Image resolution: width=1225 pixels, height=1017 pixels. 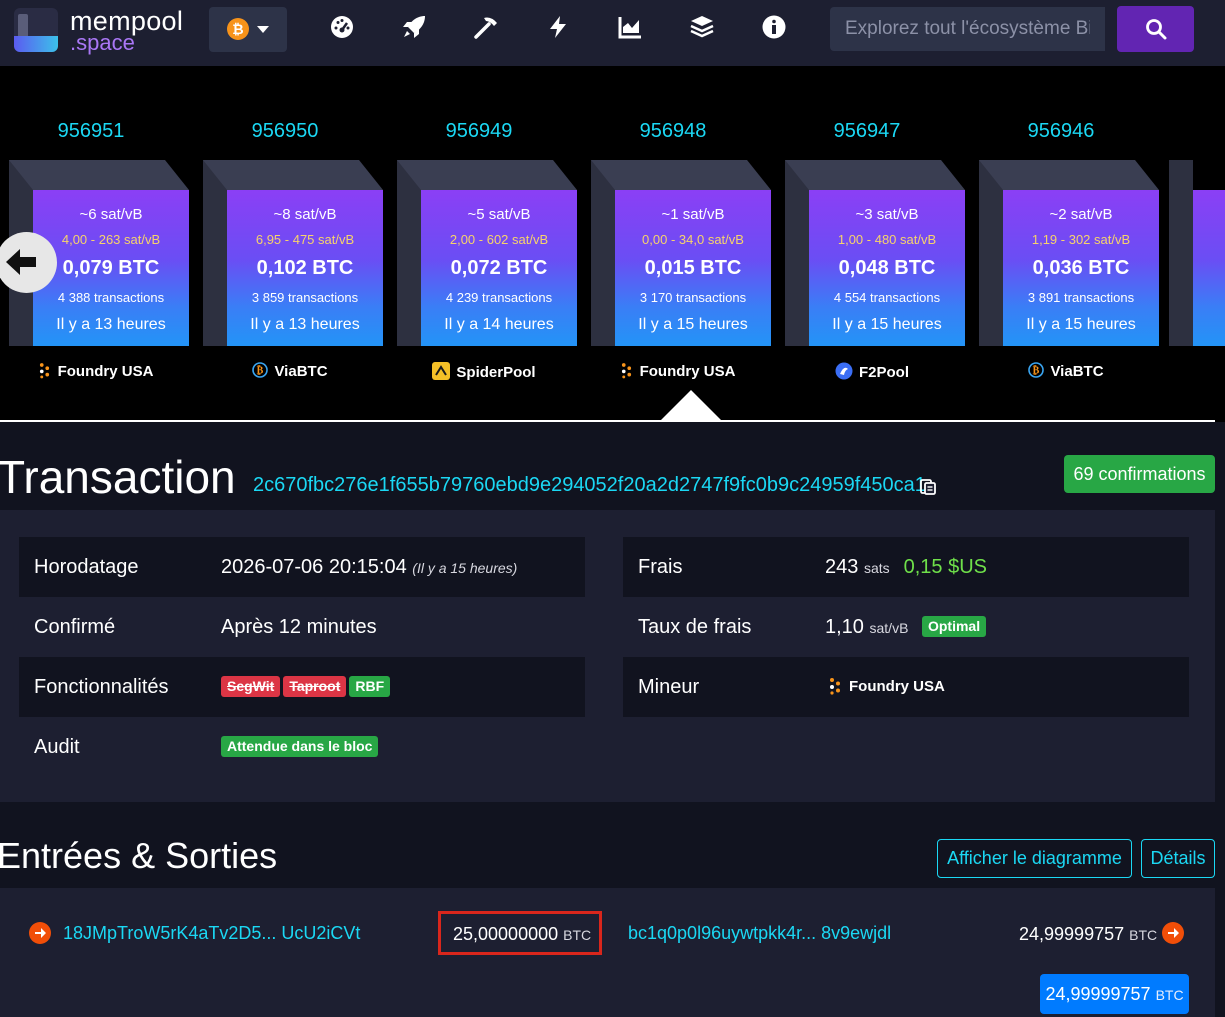 What do you see at coordinates (248, 29) in the screenshot?
I see `network-selector-button: ₿` at bounding box center [248, 29].